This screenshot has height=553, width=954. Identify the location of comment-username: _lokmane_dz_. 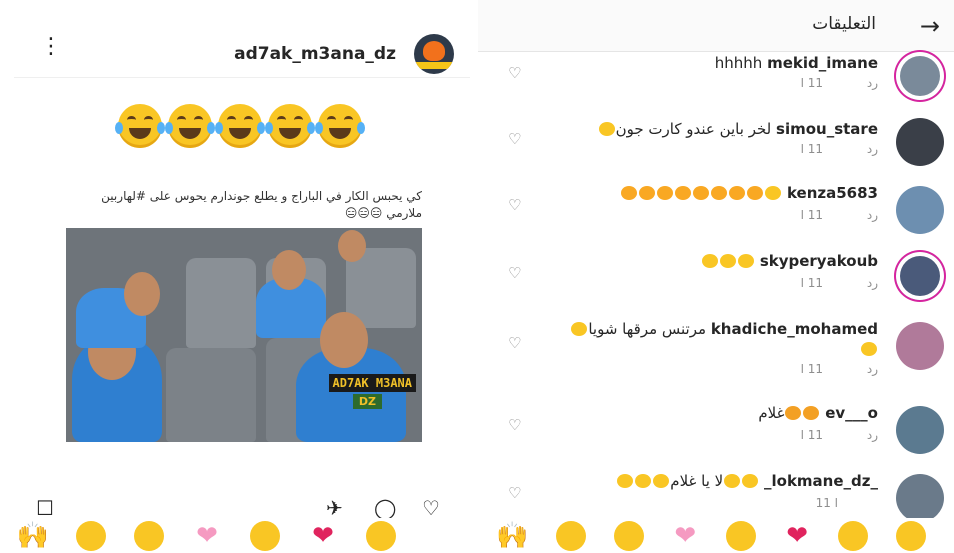
(821, 481).